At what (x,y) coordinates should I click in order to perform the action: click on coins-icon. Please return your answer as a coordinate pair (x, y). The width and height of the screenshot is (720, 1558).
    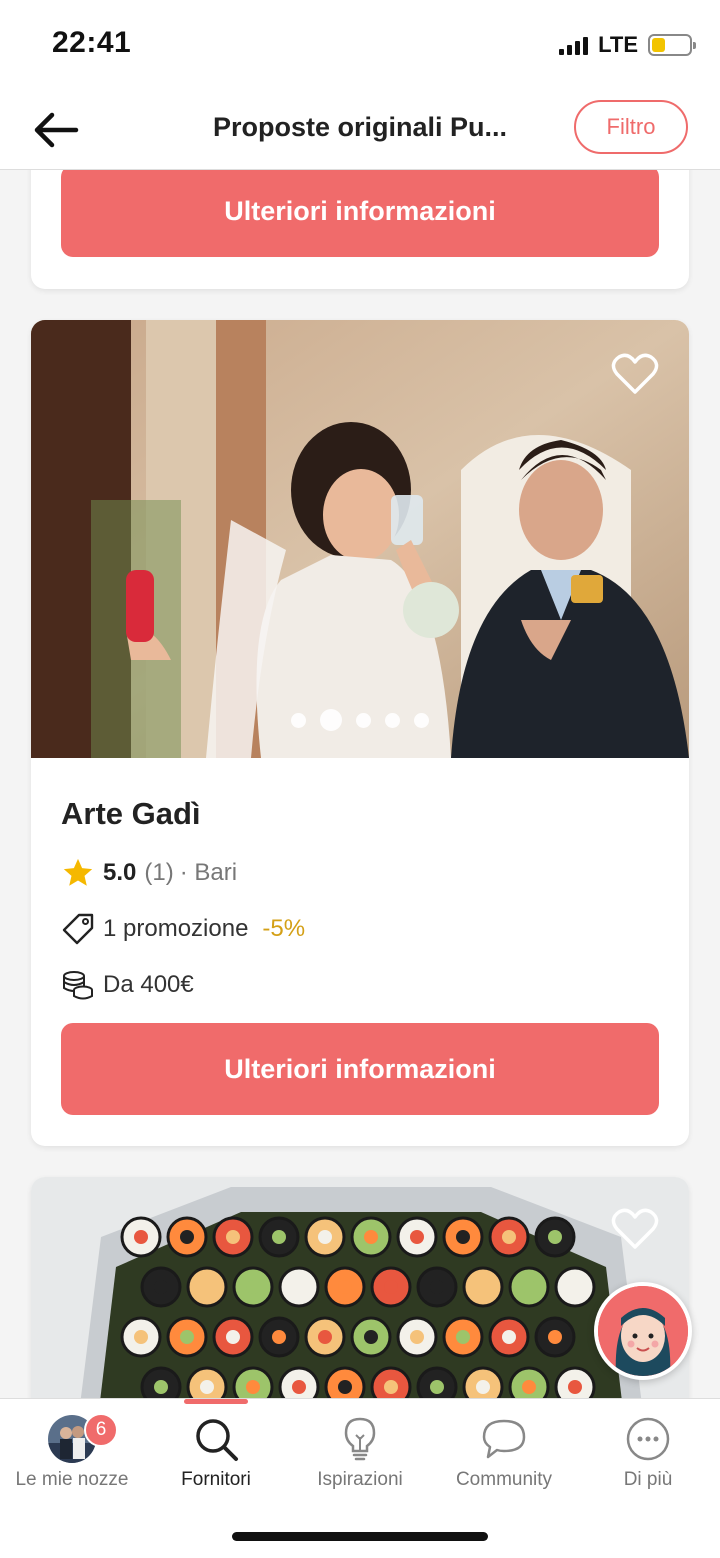
    Looking at the image, I should click on (78, 985).